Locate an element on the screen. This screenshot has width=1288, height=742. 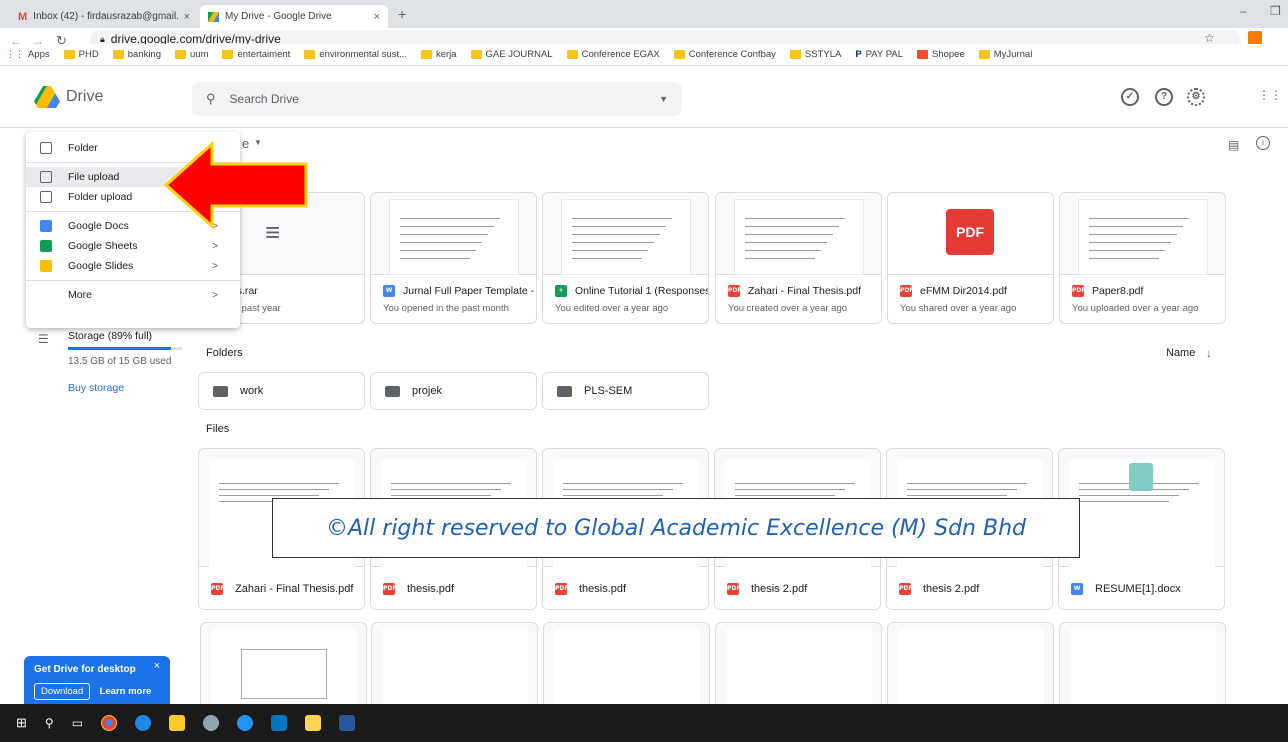
bookmark-label: PHD is located at coordinates (88, 54).